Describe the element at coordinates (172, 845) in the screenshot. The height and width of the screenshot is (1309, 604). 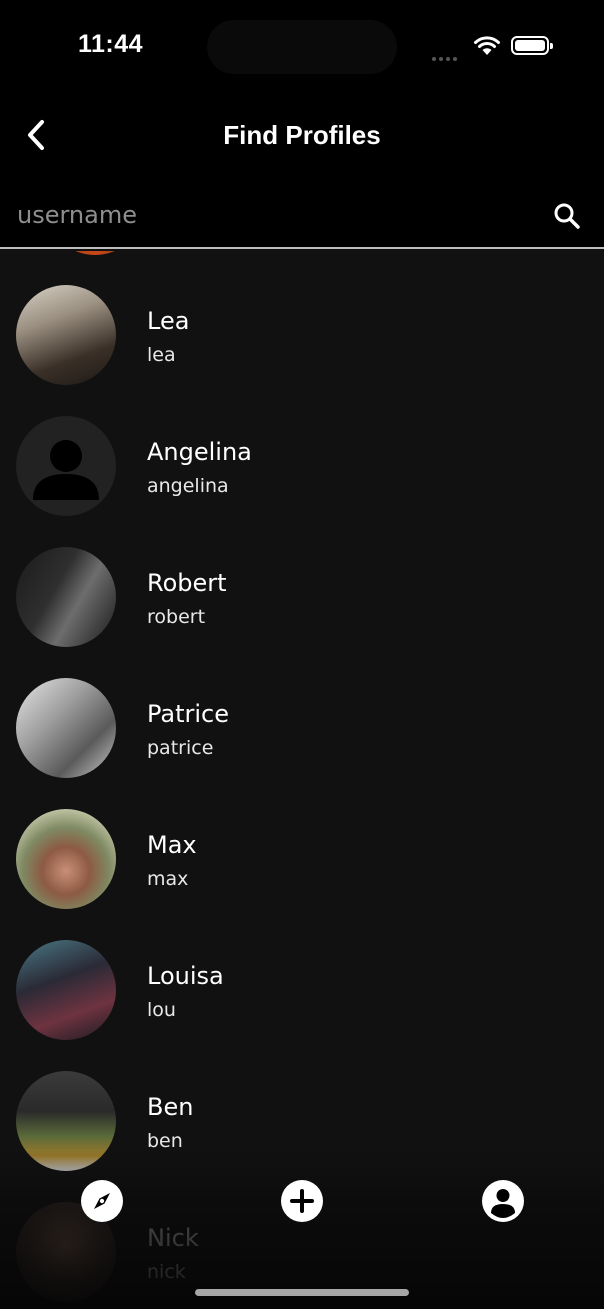
I see `profile-name: Max` at that location.